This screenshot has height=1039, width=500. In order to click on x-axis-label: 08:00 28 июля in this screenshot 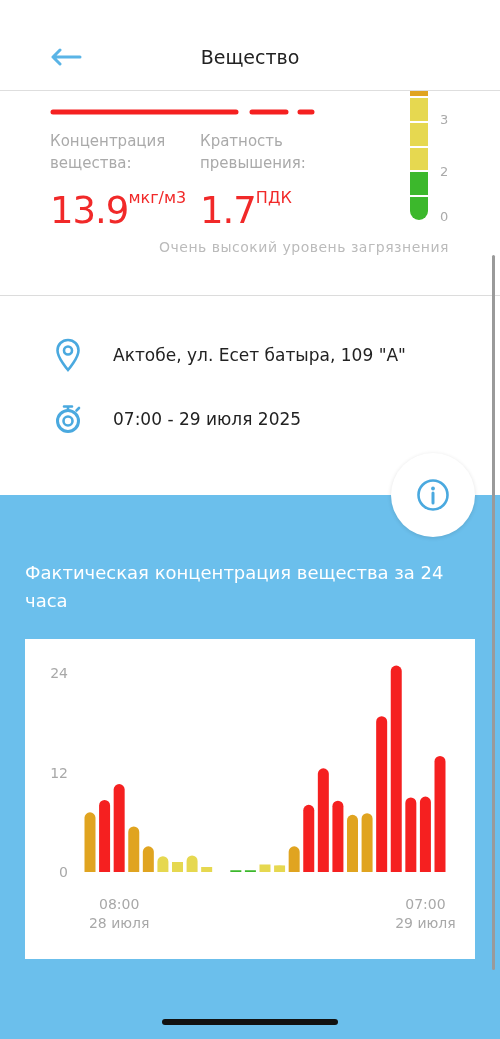, I will do `click(119, 913)`.